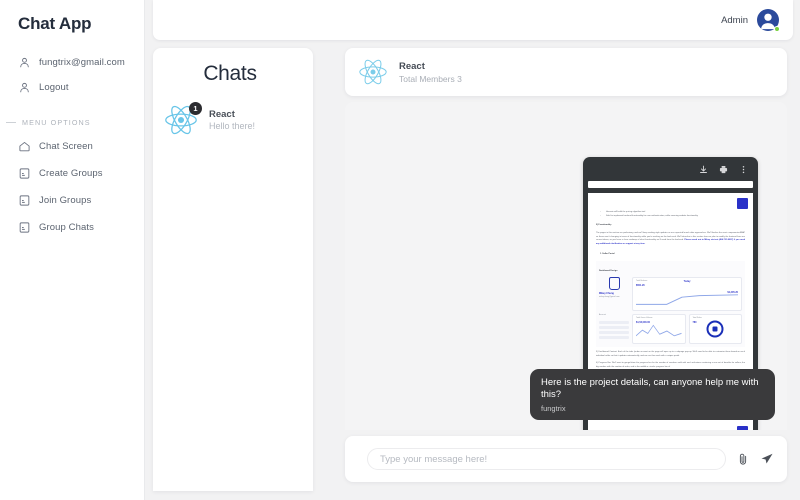 The height and width of the screenshot is (500, 800). What do you see at coordinates (56, 122) in the screenshot?
I see `menu-options-label: MENU OPTIONS` at bounding box center [56, 122].